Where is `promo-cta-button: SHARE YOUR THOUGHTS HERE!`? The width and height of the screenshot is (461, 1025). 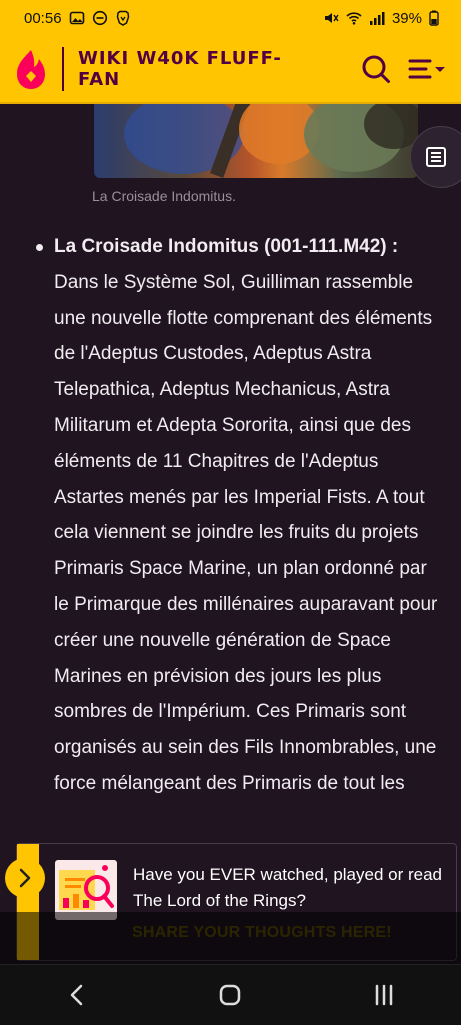
promo-cta-button: SHARE YOUR THOUGHTS HERE! is located at coordinates (262, 933).